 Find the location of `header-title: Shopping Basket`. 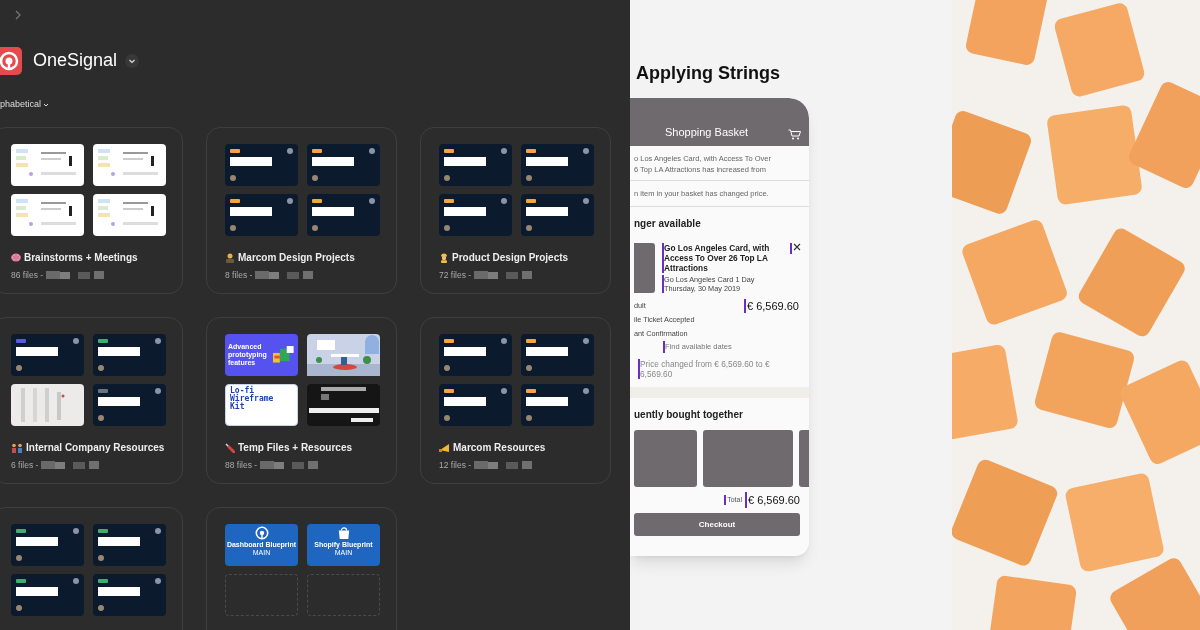

header-title: Shopping Basket is located at coordinates (707, 132).